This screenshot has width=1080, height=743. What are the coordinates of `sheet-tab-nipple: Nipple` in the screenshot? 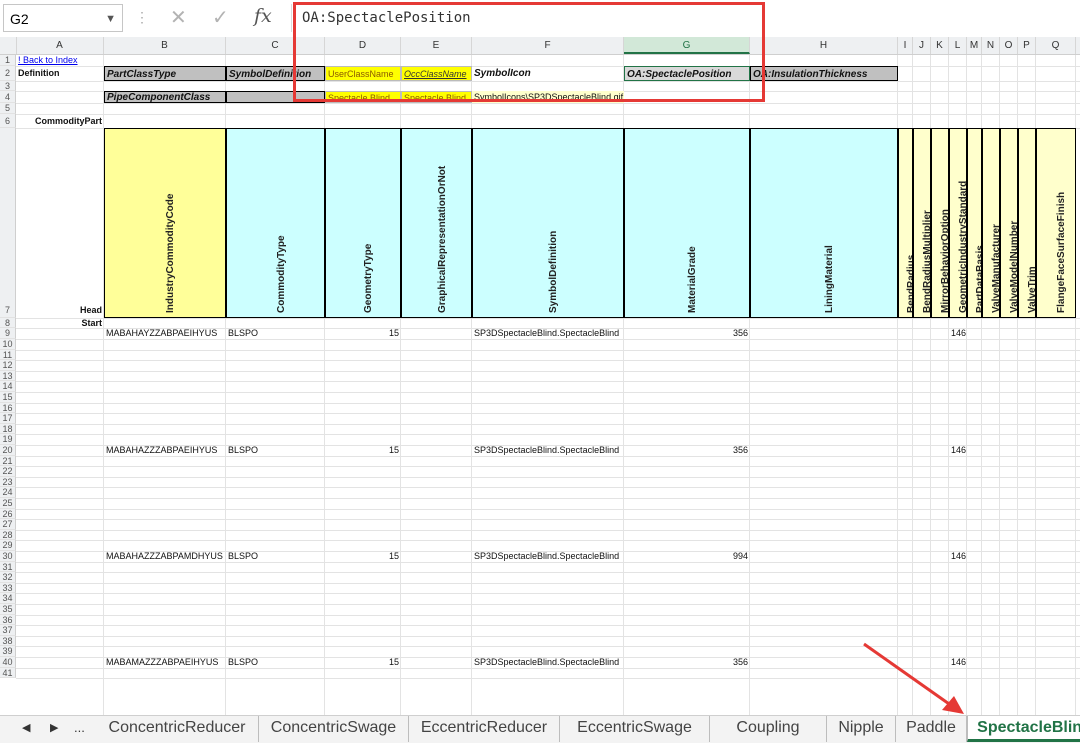 It's located at (861, 729).